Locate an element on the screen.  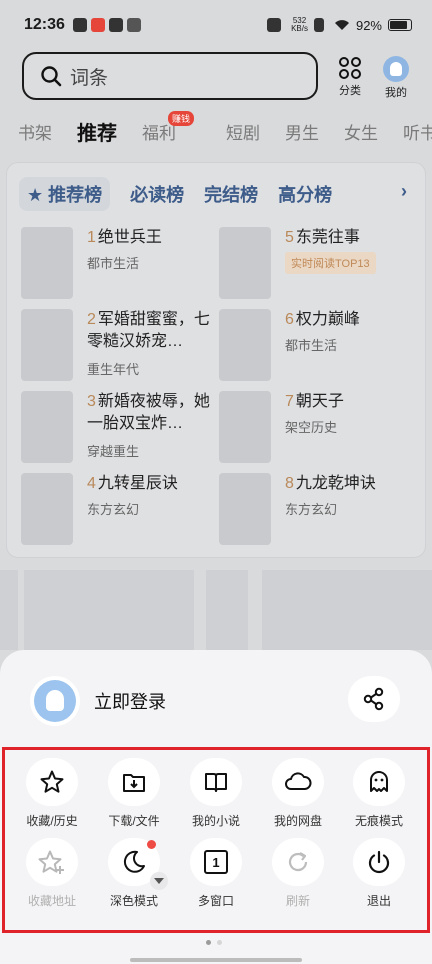
tab-male: 男生 is located at coordinates (302, 131).